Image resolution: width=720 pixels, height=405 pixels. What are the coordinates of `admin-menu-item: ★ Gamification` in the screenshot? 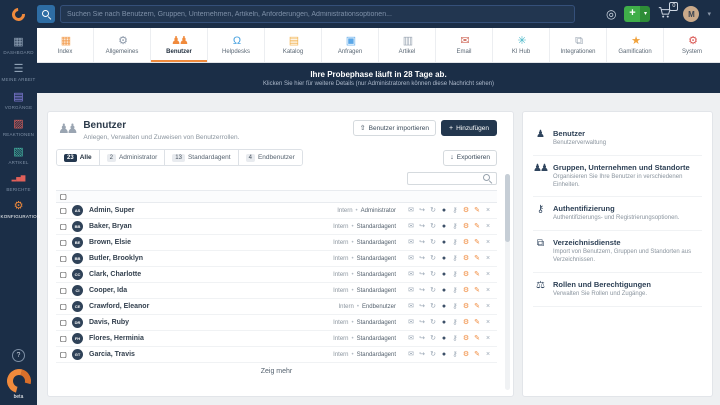 It's located at (634, 45).